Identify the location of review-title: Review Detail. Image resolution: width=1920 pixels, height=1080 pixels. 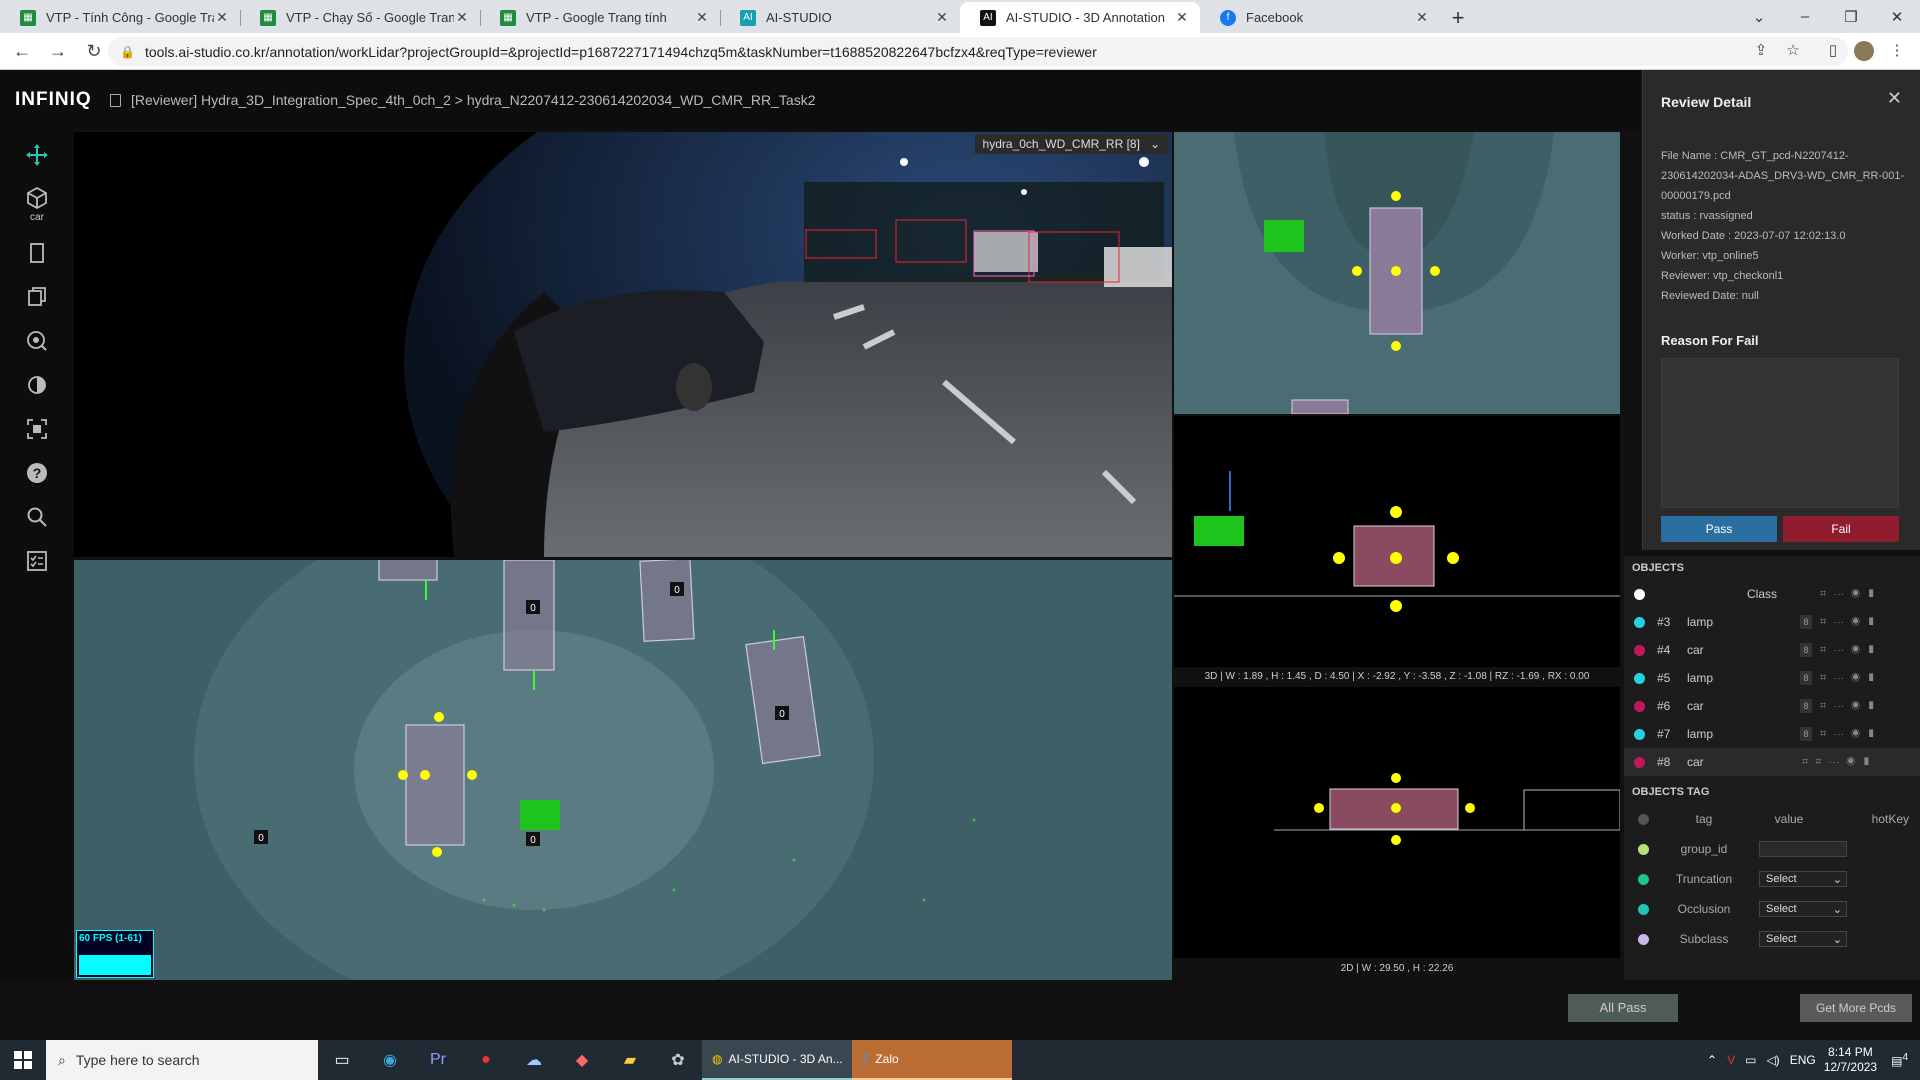
(1706, 102).